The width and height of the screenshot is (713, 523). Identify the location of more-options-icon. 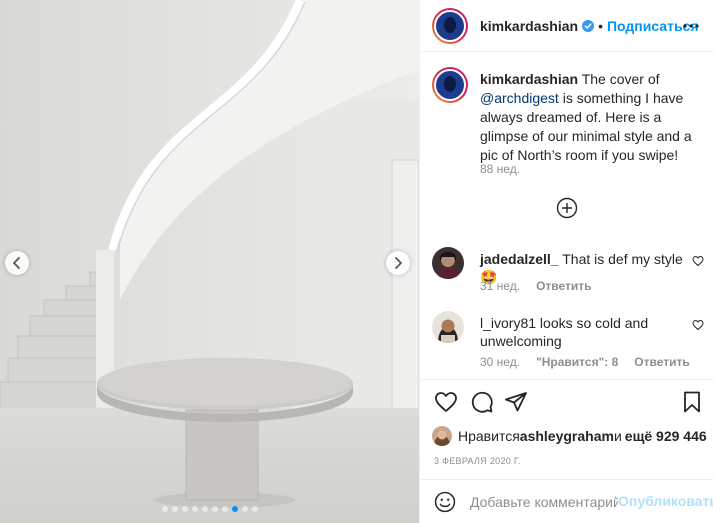
(691, 26).